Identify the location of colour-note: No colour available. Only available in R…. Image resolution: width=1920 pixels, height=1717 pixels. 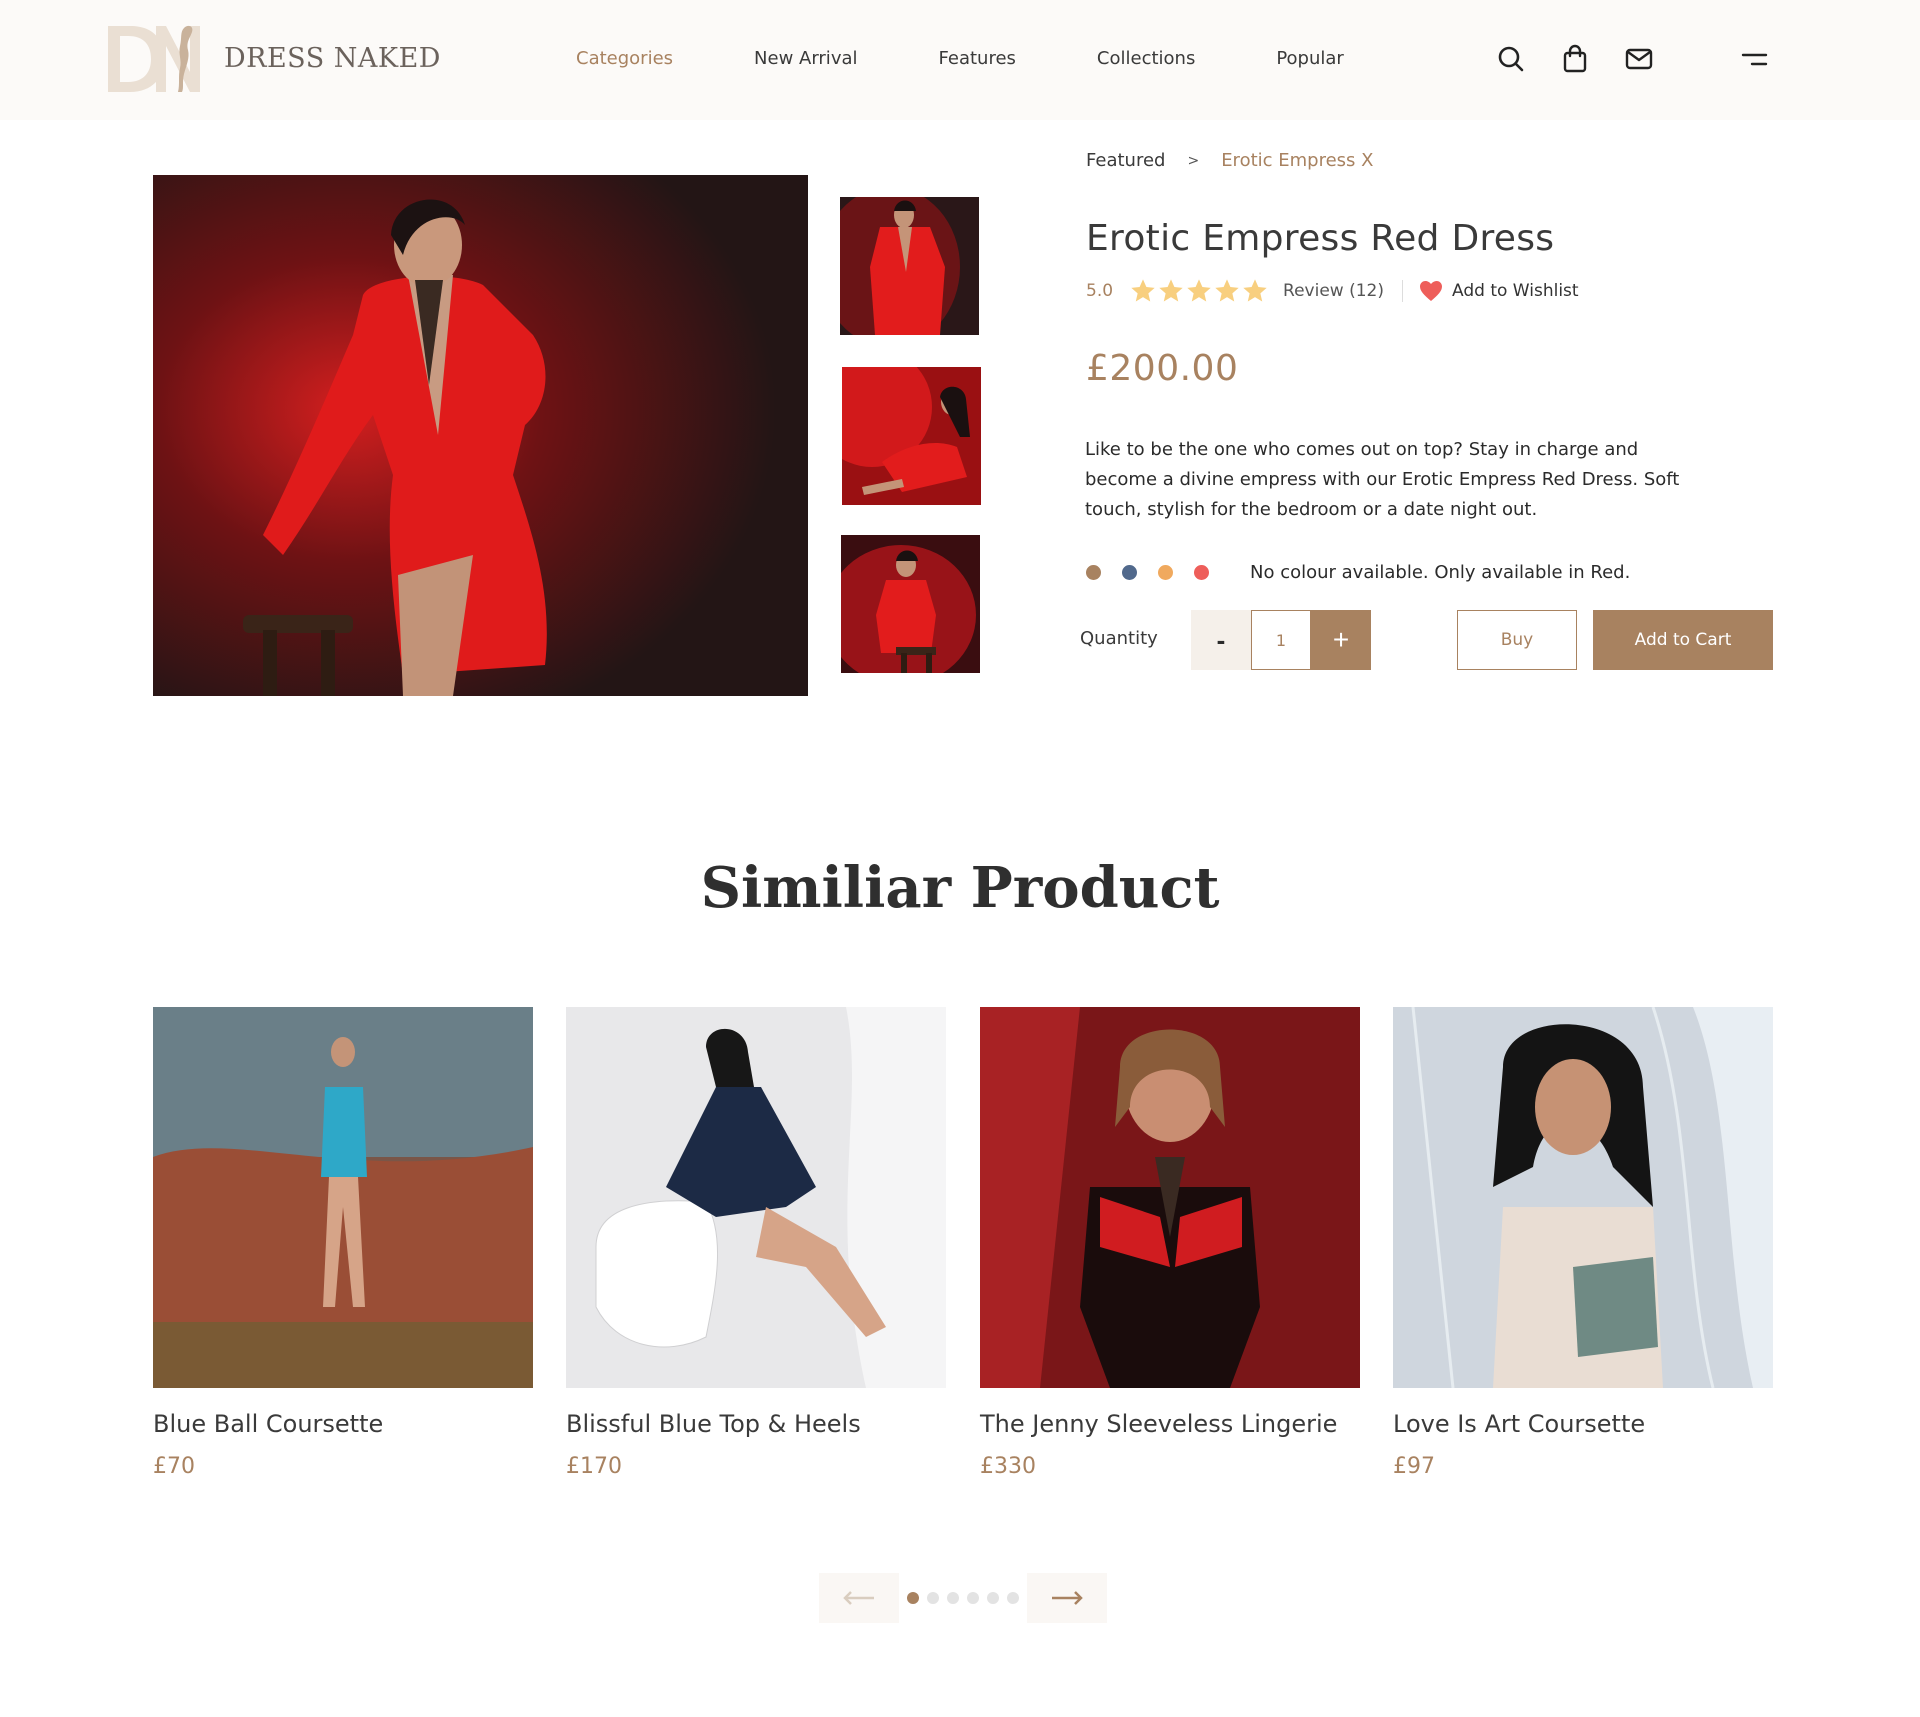
(1440, 572).